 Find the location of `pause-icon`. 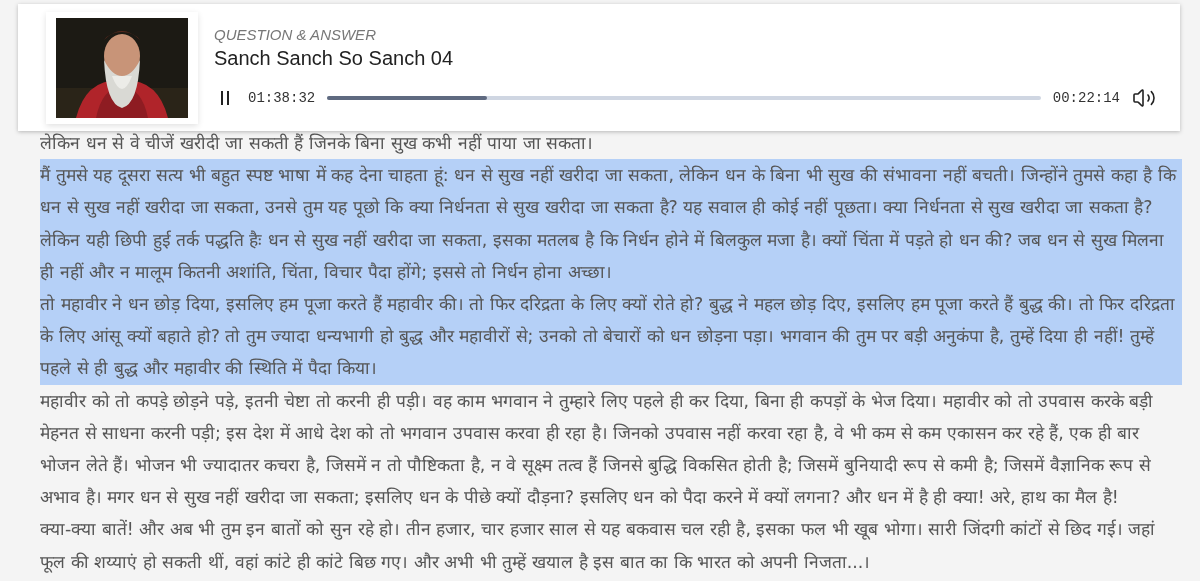

pause-icon is located at coordinates (225, 97).